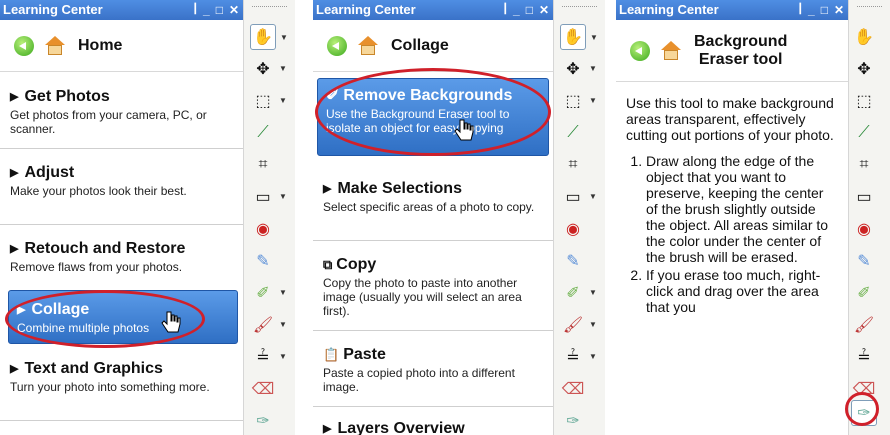 The width and height of the screenshot is (890, 435). What do you see at coordinates (741, 41) in the screenshot?
I see `nav-title-line1: Background` at bounding box center [741, 41].